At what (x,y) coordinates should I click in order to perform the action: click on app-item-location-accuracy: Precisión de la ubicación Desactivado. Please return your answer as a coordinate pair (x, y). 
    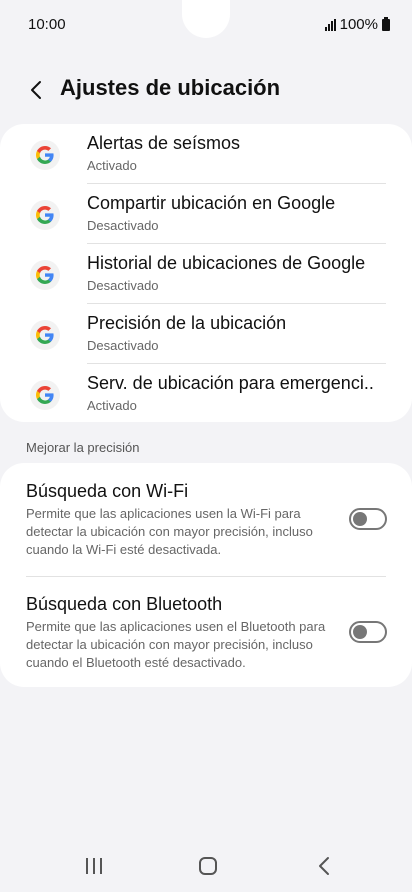
    Looking at the image, I should click on (206, 334).